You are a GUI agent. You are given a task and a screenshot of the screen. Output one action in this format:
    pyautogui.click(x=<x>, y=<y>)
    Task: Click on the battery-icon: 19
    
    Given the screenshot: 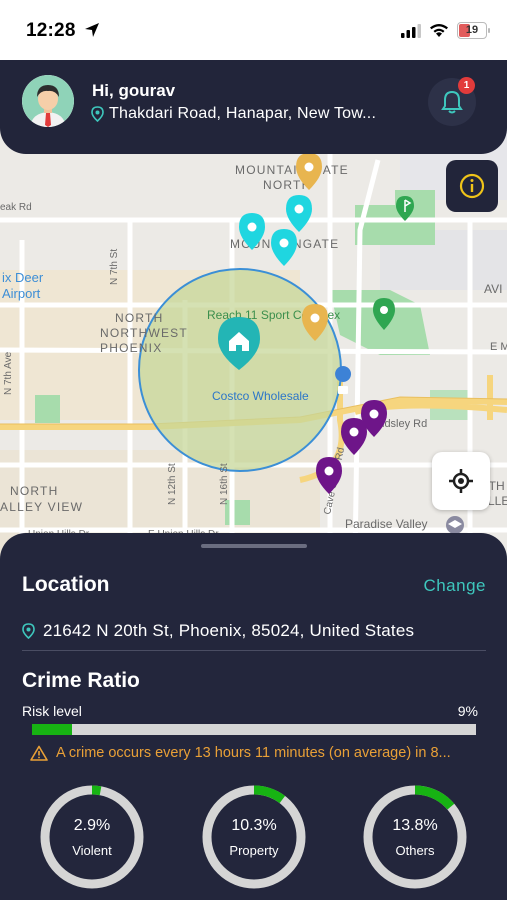 What is the action you would take?
    pyautogui.click(x=473, y=30)
    